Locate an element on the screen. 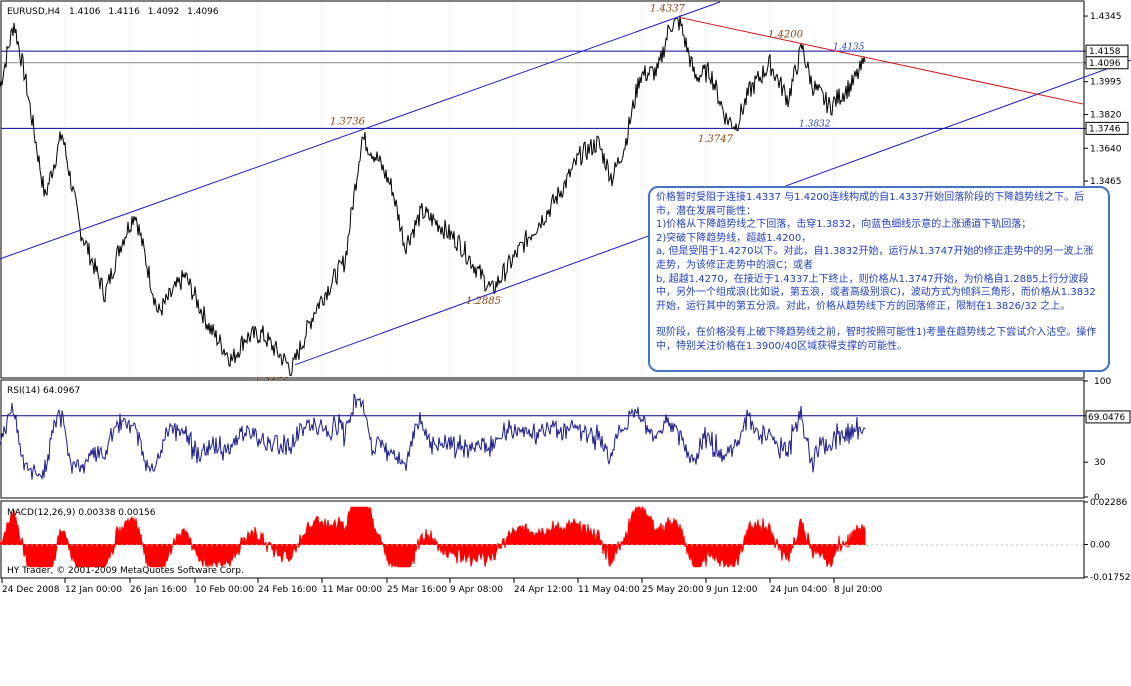 Image resolution: width=1131 pixels, height=686 pixels. time-axis-label: 8 Jul 20:00 is located at coordinates (858, 590).